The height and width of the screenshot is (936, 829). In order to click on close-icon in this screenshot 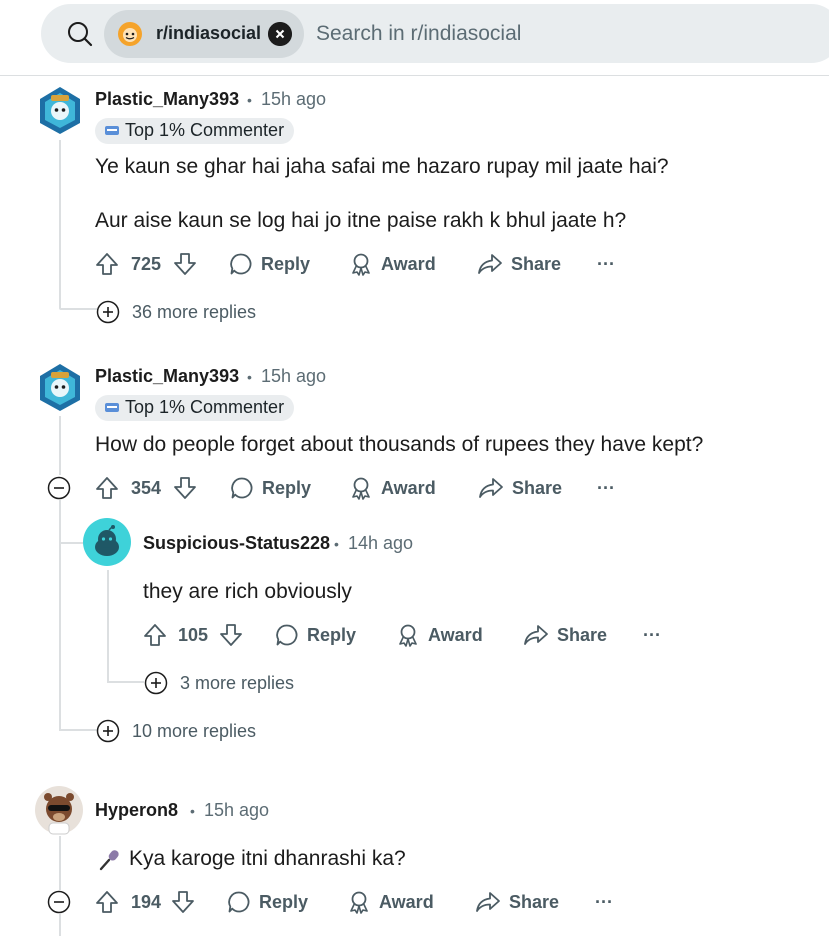, I will do `click(280, 34)`.